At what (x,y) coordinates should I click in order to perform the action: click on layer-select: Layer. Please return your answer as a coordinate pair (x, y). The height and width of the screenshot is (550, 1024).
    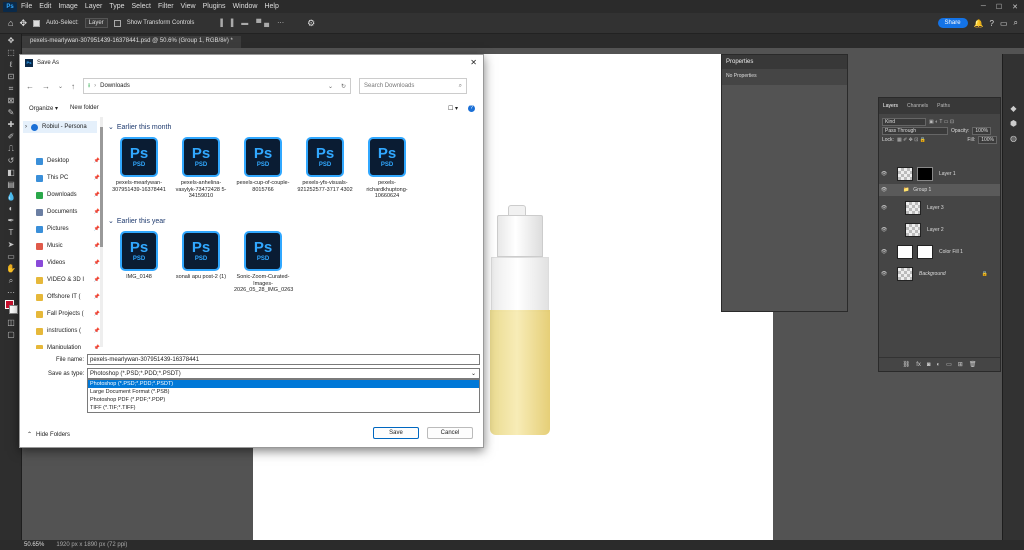
    Looking at the image, I should click on (96, 23).